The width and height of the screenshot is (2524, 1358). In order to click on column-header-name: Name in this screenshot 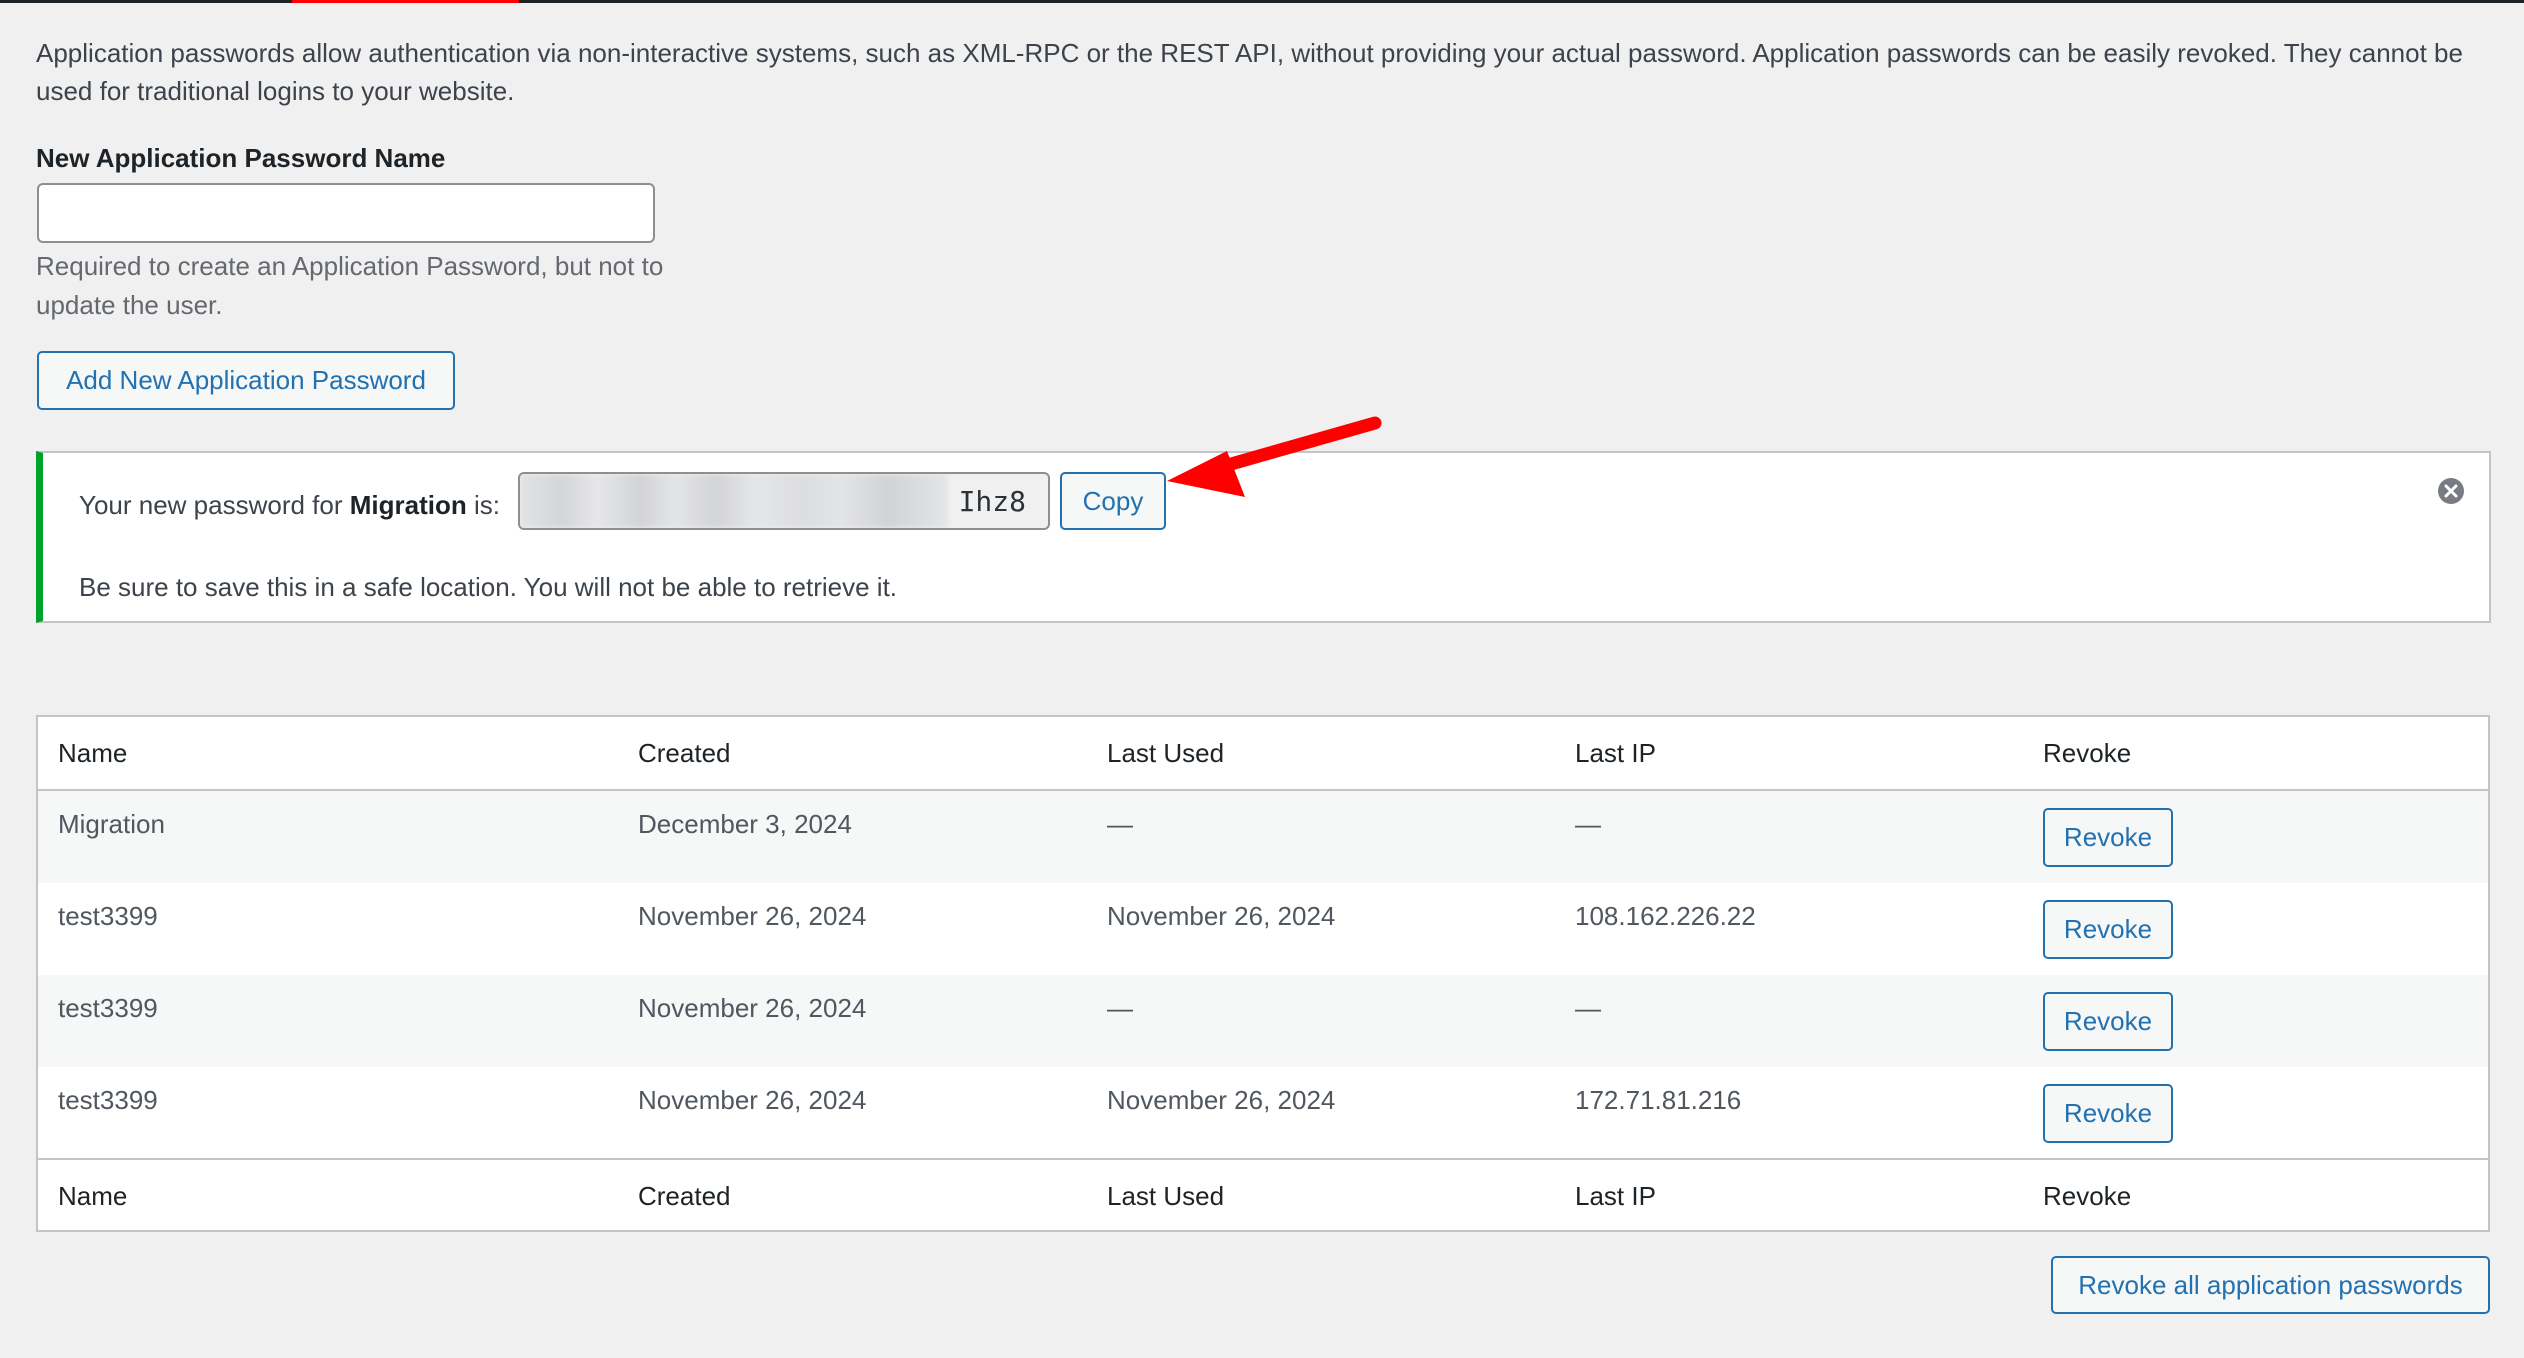, I will do `click(92, 753)`.